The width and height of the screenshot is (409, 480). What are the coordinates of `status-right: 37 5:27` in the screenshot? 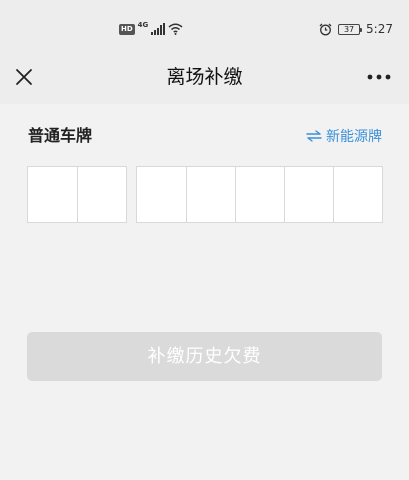 It's located at (356, 29).